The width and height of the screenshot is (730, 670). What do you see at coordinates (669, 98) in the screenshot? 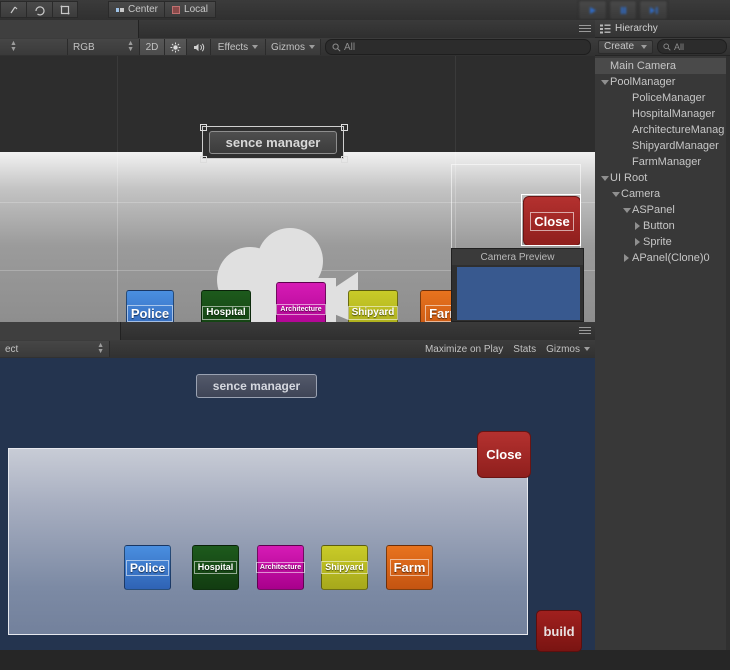
I see `hierarchy-item-label: PoliceManager` at bounding box center [669, 98].